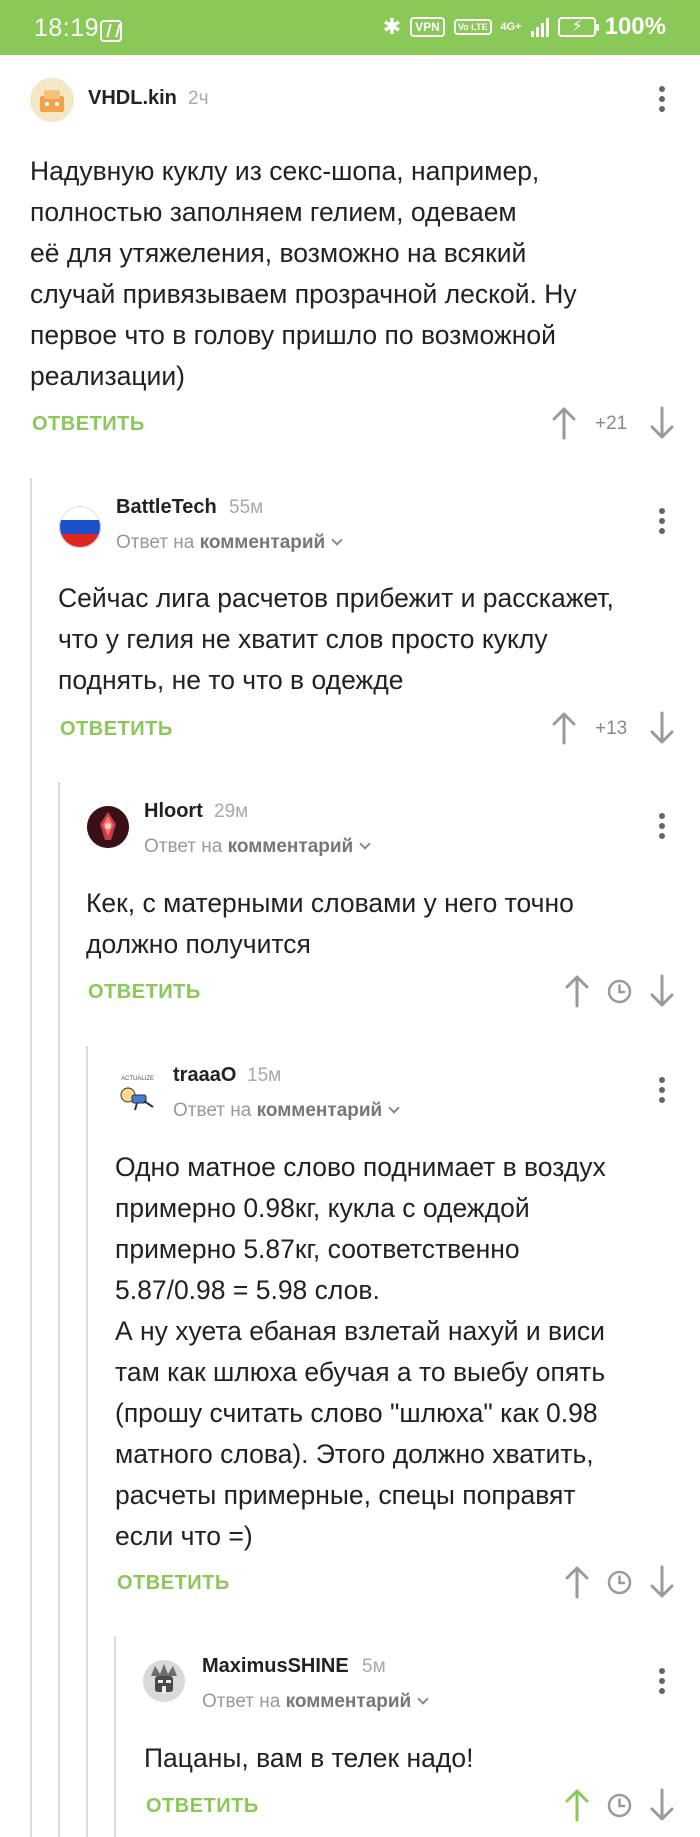 The image size is (700, 1837). What do you see at coordinates (166, 507) in the screenshot?
I see `username: BattleTech` at bounding box center [166, 507].